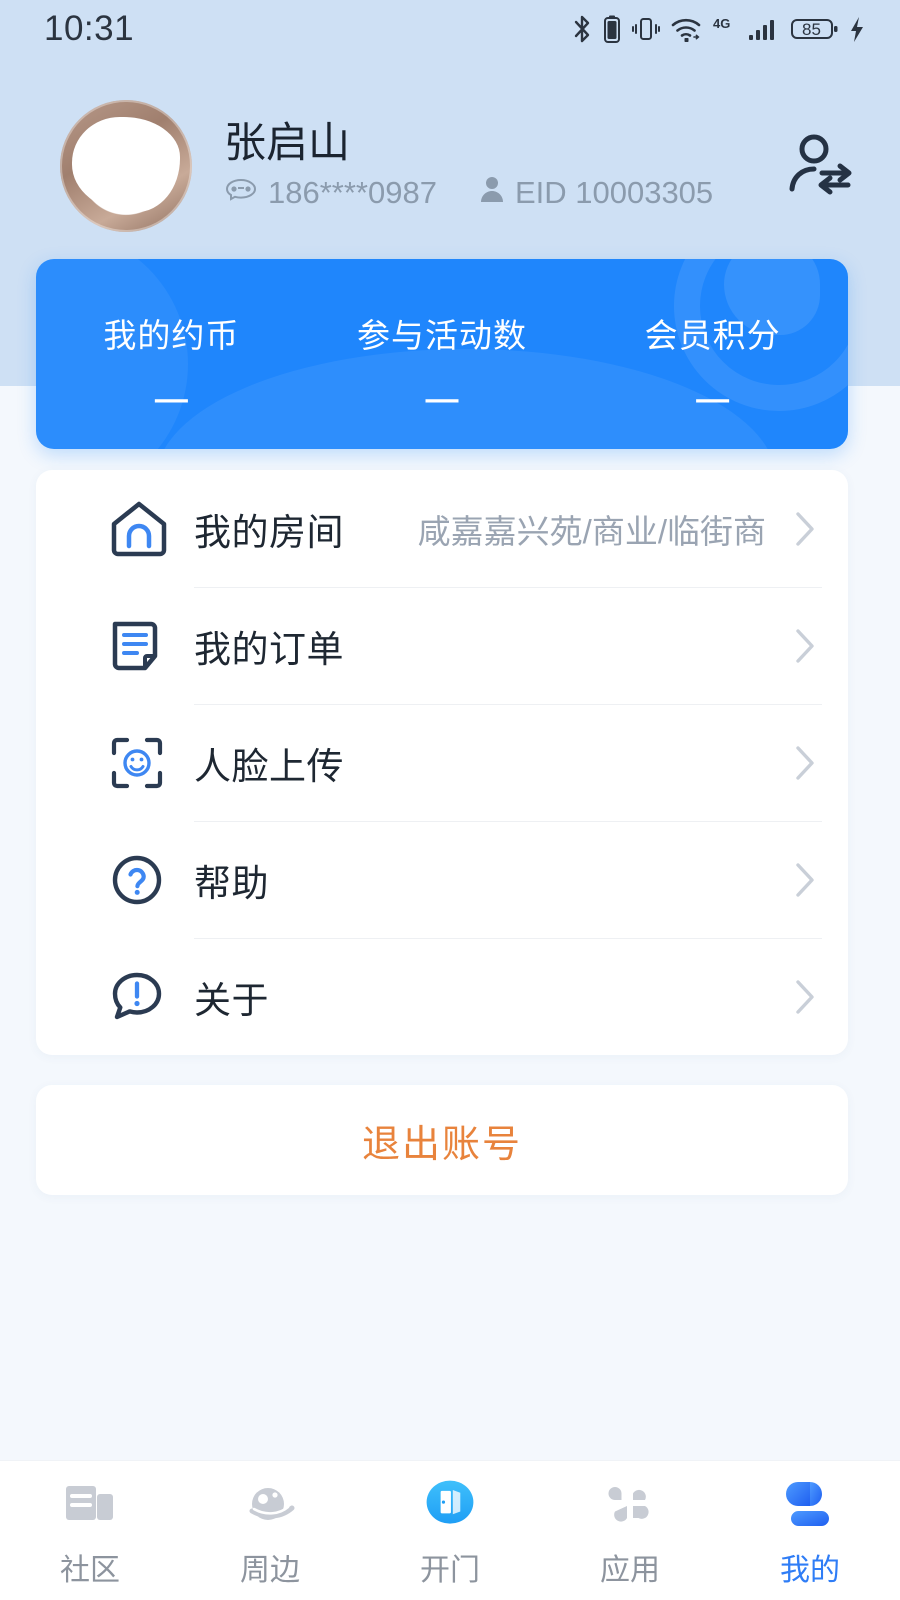 Image resolution: width=900 pixels, height=1600 pixels. I want to click on stat-label: 我的约币, so click(171, 335).